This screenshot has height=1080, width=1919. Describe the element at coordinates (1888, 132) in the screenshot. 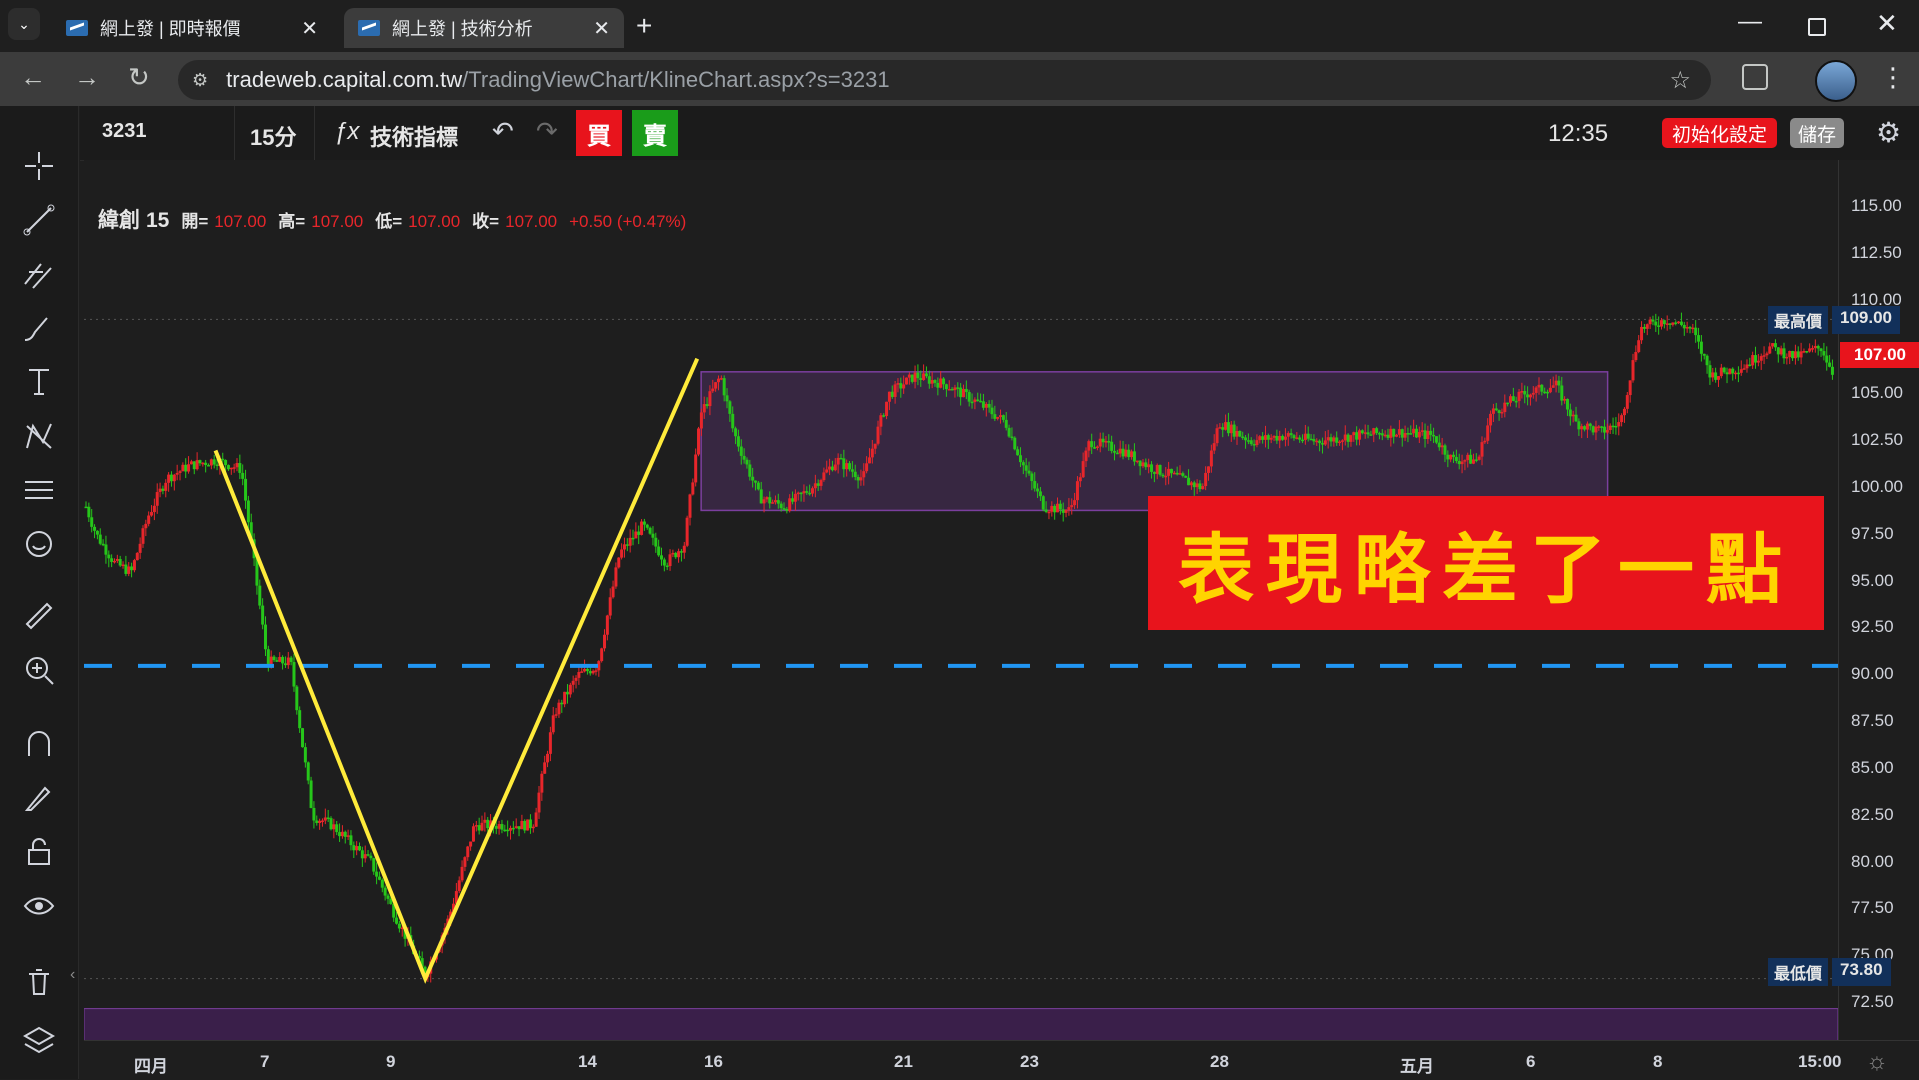

I see `settings-gear-icon: ⚙` at that location.